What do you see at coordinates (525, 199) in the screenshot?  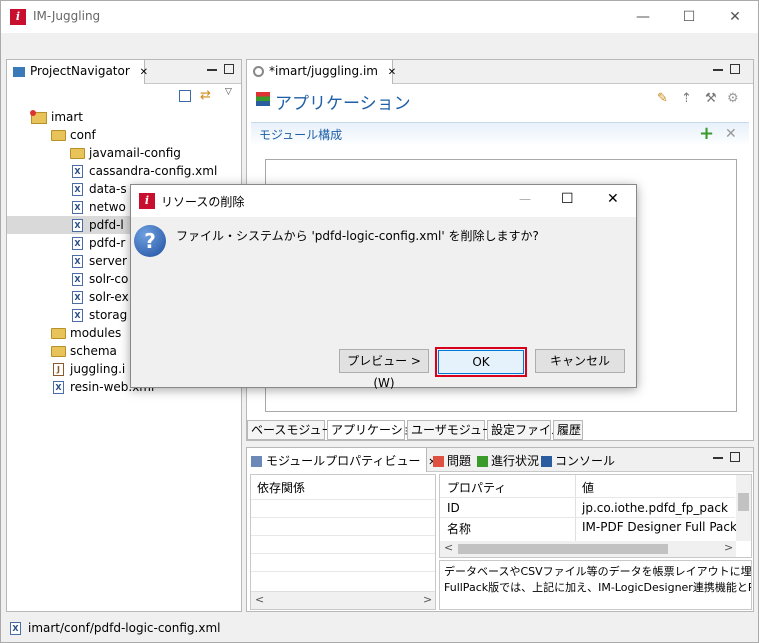 I see `dialog-minimize-button: —` at bounding box center [525, 199].